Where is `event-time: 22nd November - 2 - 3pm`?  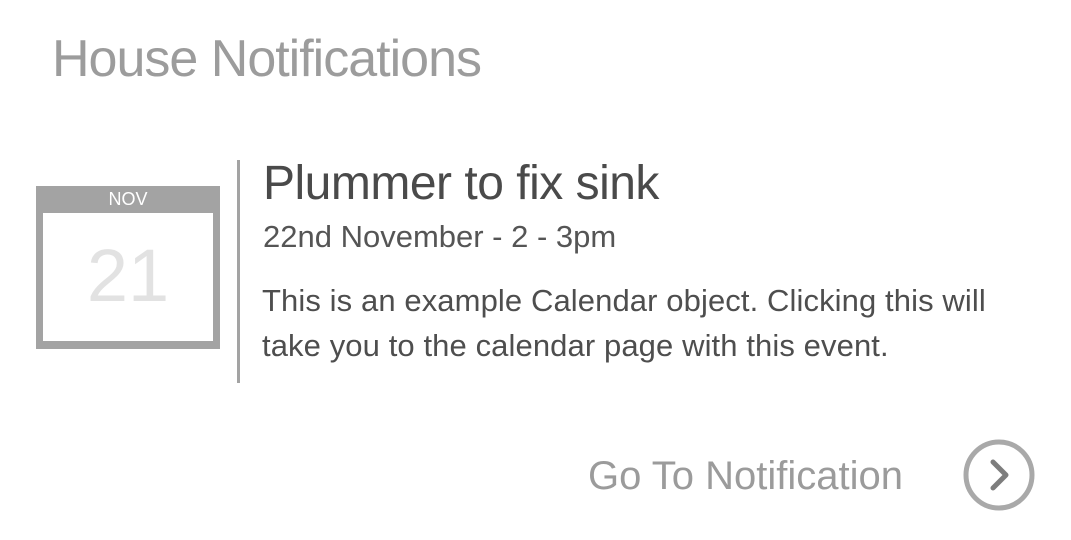 event-time: 22nd November - 2 - 3pm is located at coordinates (440, 236).